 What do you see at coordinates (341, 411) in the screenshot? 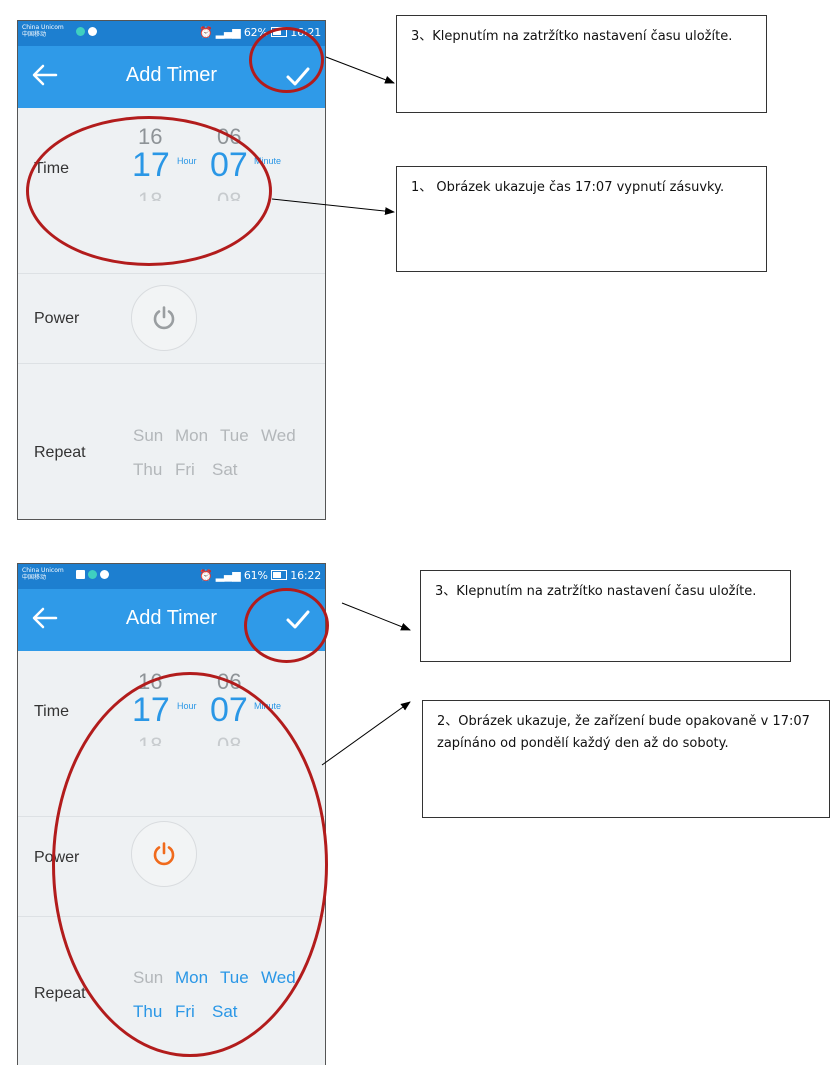
I see `annotation-arrows` at bounding box center [341, 411].